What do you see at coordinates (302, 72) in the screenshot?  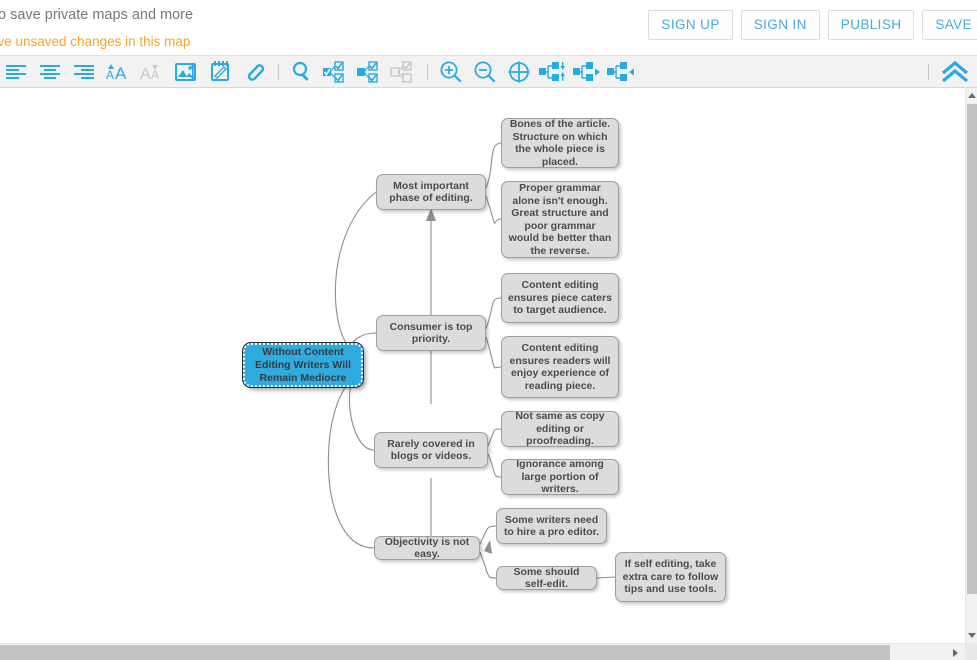 I see `search-icon` at bounding box center [302, 72].